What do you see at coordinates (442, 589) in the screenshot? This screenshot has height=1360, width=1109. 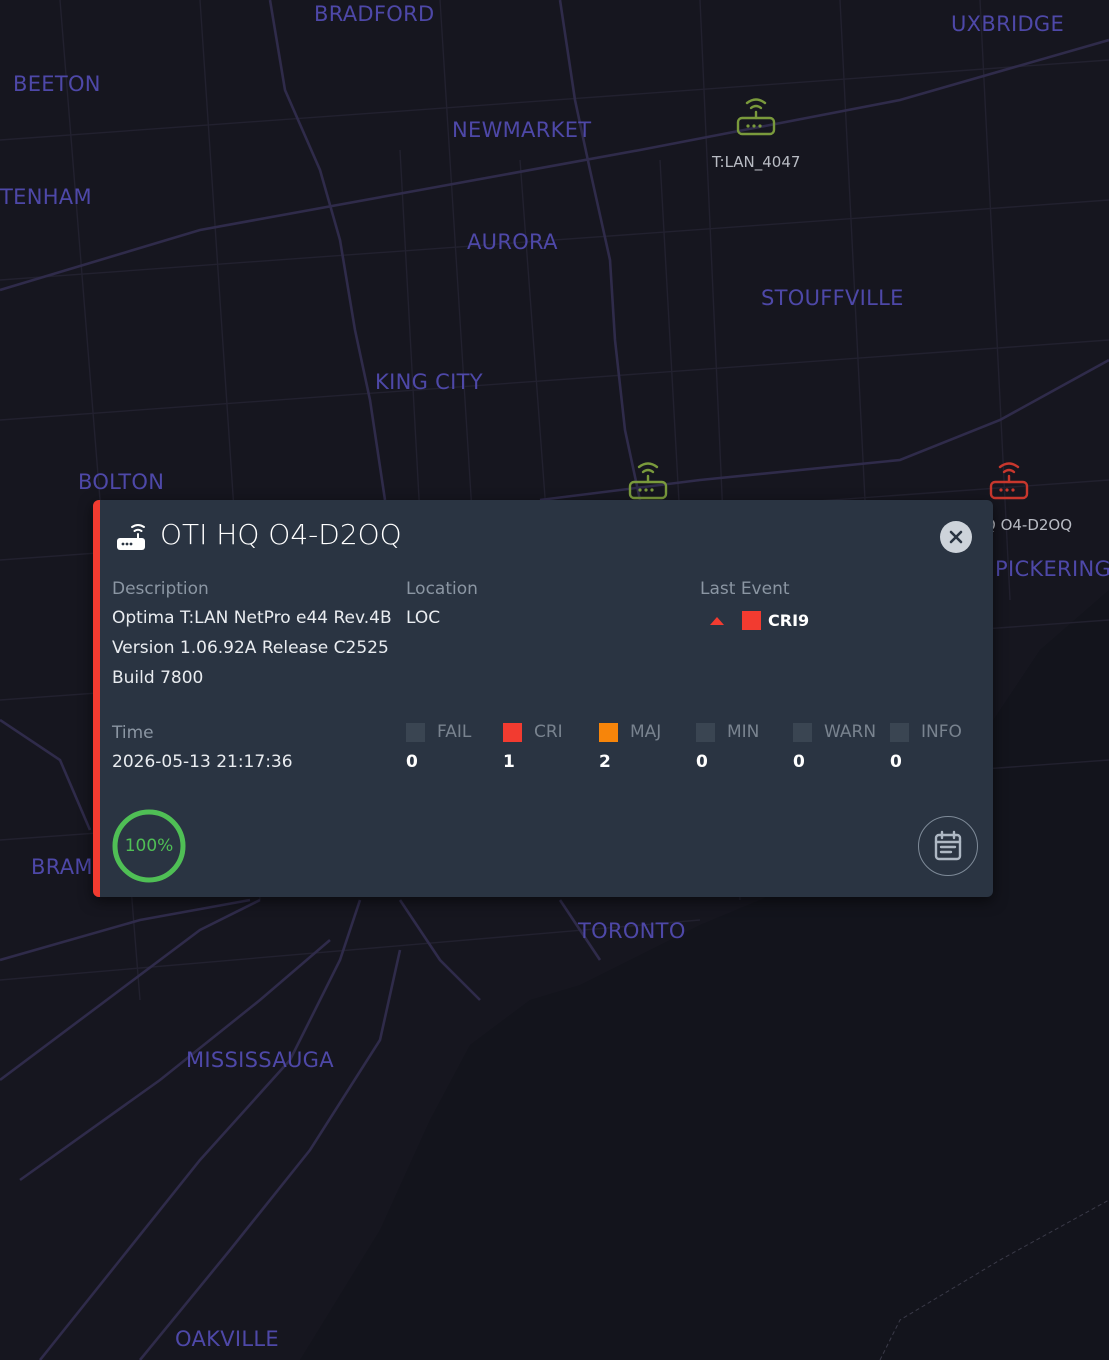 I see `location-label: Location` at bounding box center [442, 589].